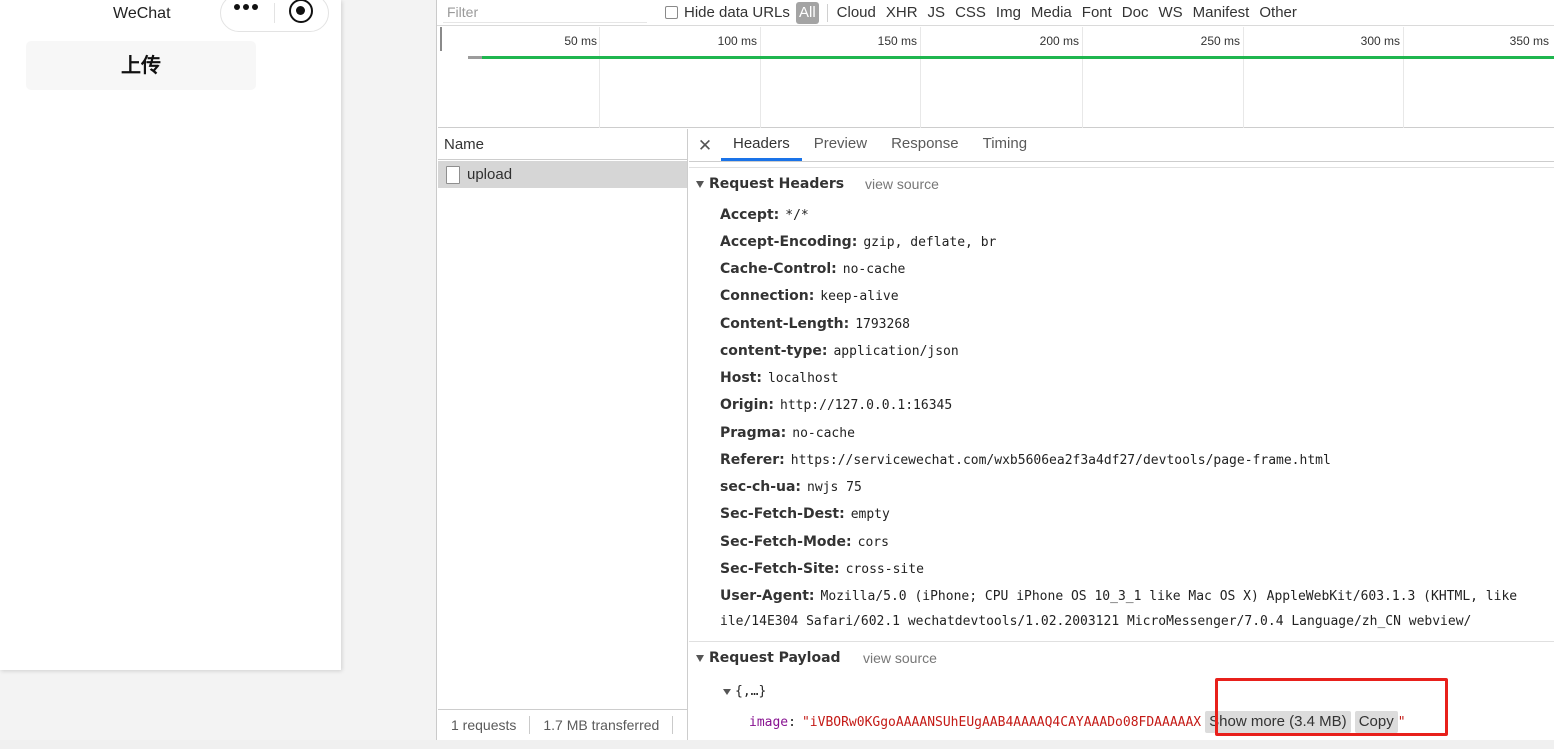 This screenshot has height=749, width=1554. I want to click on header-row: Sec-Fetch-Dest: empty, so click(805, 514).